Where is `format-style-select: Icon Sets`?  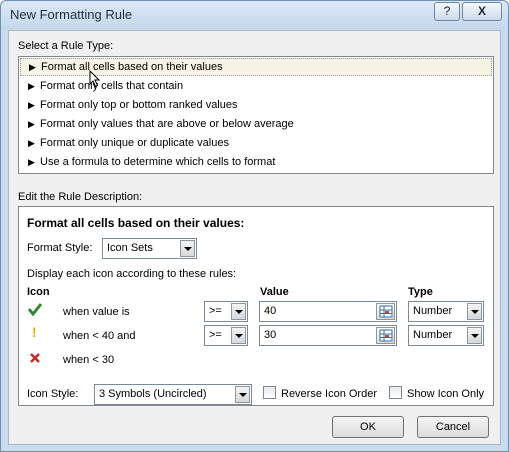 format-style-select: Icon Sets is located at coordinates (149, 248).